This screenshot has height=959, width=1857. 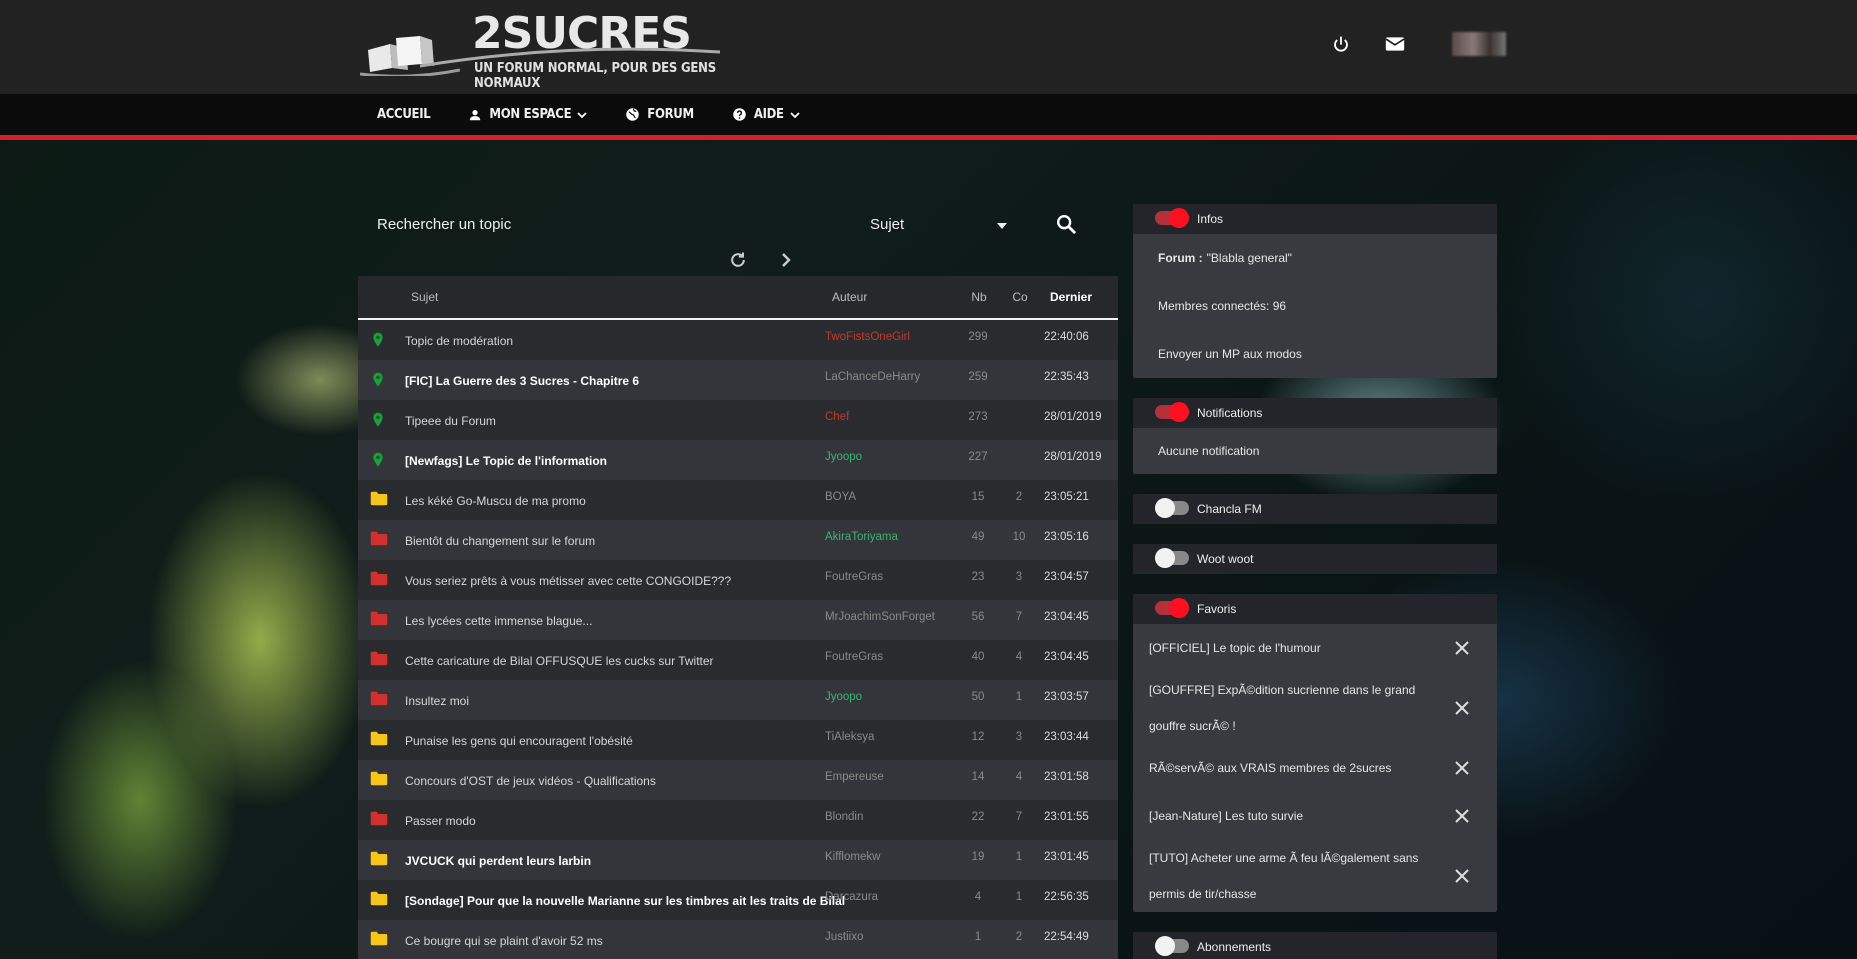 I want to click on folder-icon, so click(x=379, y=540).